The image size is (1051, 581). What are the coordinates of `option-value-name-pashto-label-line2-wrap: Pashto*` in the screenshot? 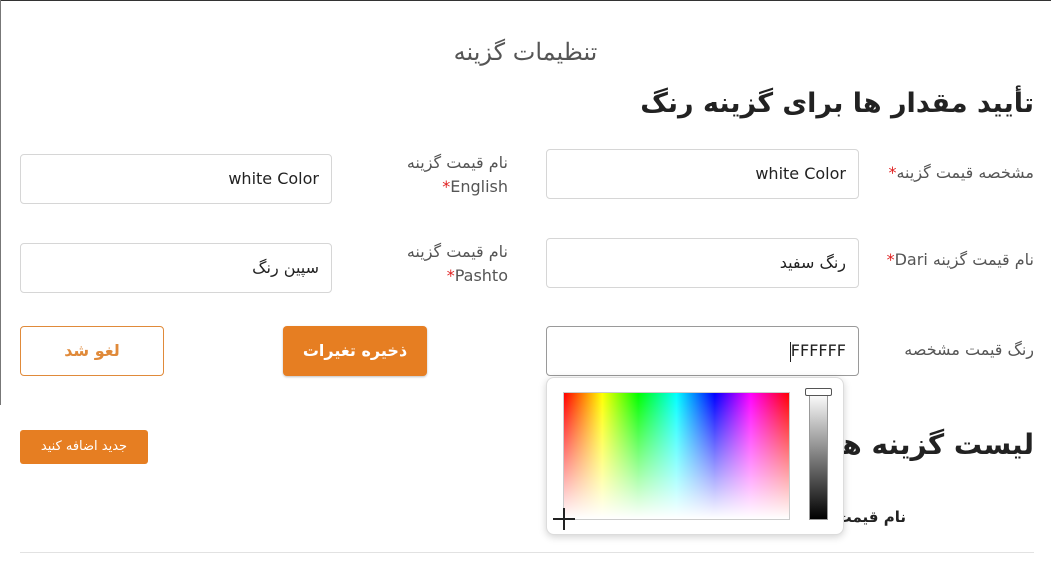 It's located at (457, 276).